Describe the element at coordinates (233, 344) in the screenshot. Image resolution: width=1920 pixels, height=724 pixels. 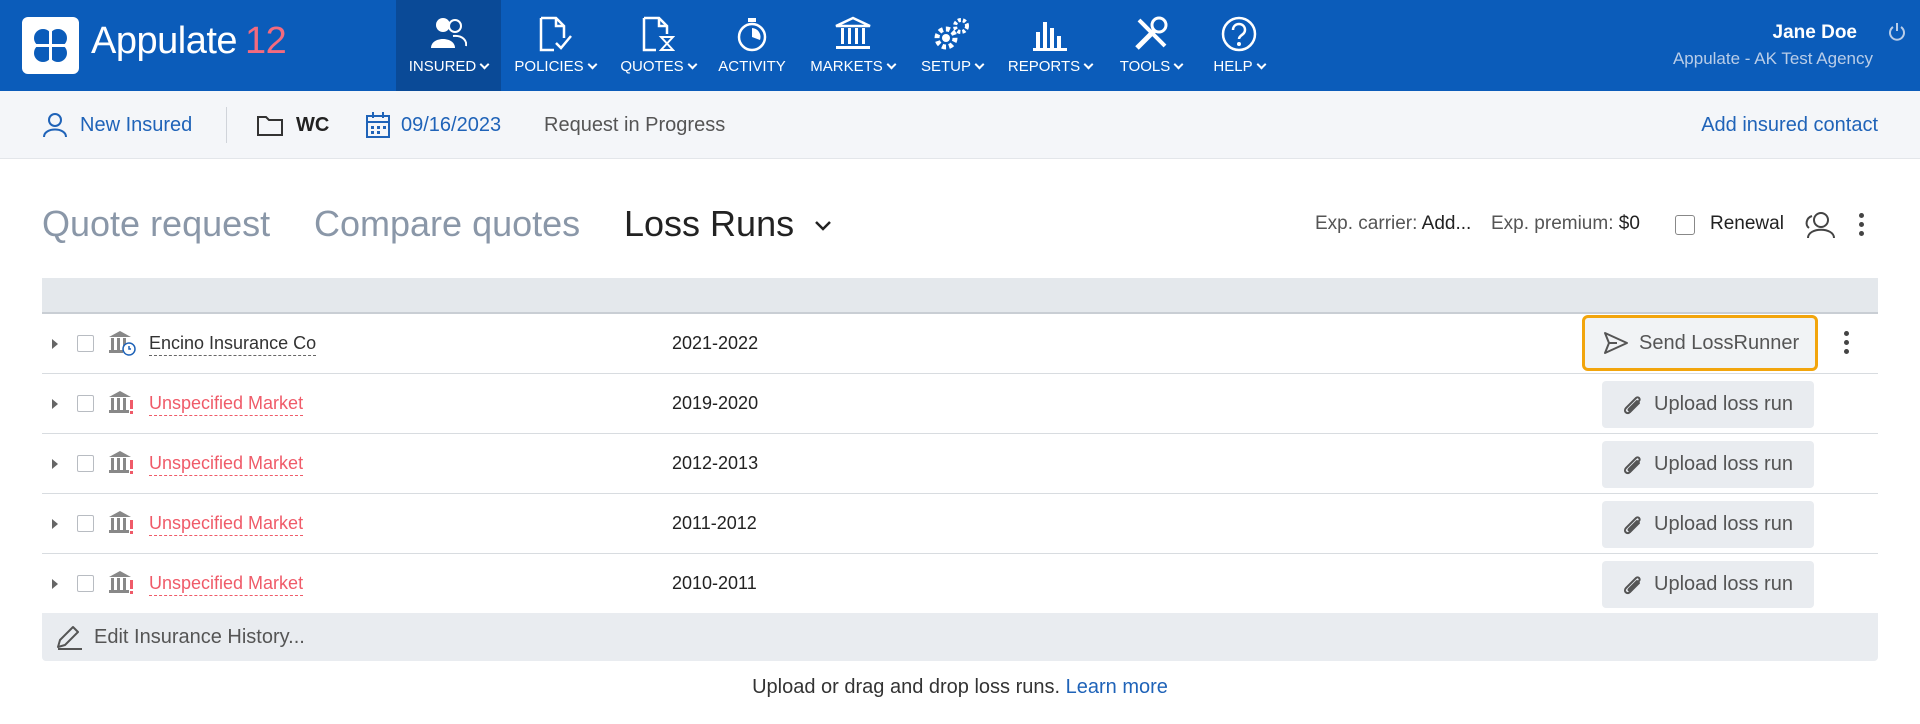
I see `market-name: Encino Insurance Co` at that location.